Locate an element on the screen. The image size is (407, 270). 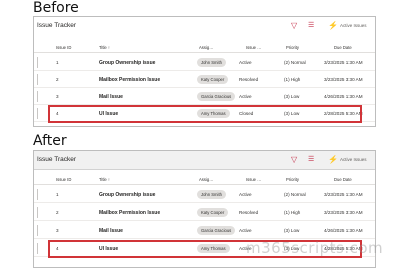
after-heading: After is located at coordinates (50, 141).